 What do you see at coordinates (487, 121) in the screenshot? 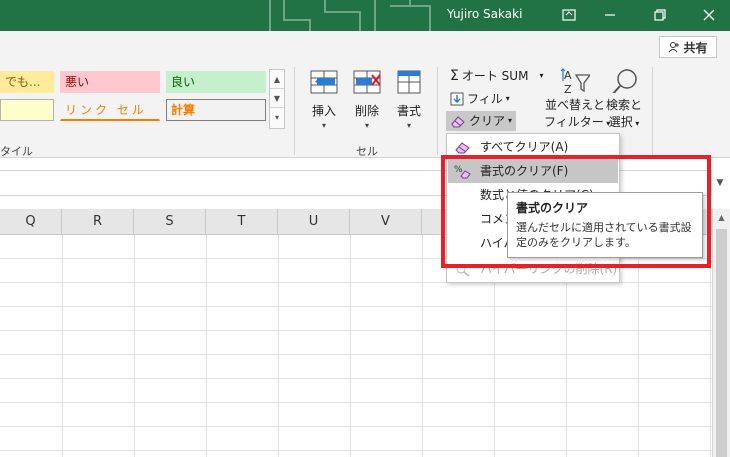
I see `clear-label: クリア` at bounding box center [487, 121].